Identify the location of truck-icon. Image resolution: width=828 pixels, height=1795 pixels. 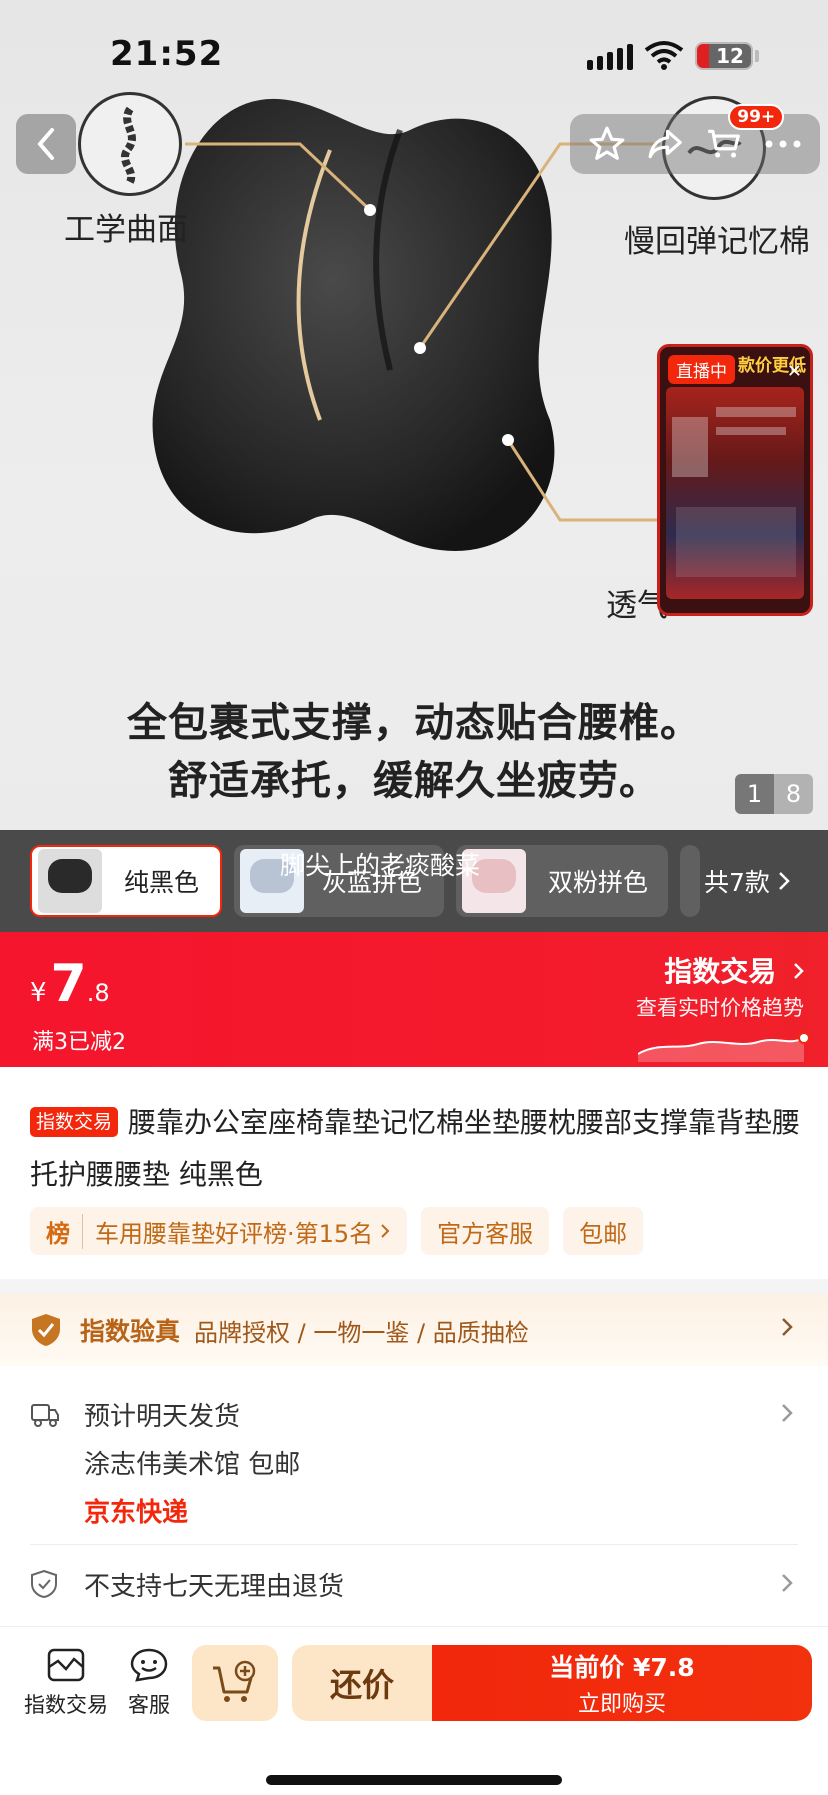
(45, 1415).